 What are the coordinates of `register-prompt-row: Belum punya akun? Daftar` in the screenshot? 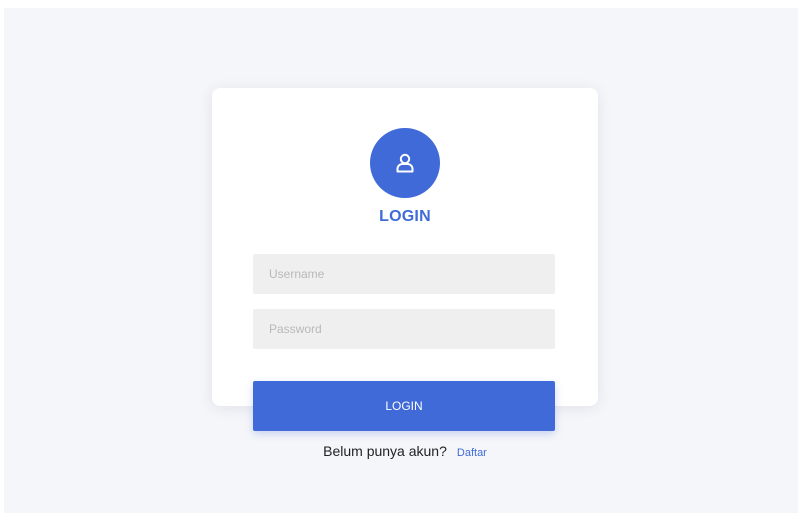 It's located at (405, 452).